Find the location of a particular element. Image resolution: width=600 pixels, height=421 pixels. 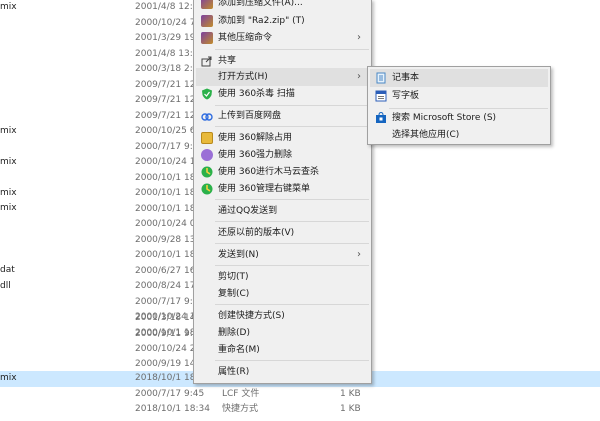

menu-item-choose-other-app: 选择其他应用(C) is located at coordinates (459, 135).